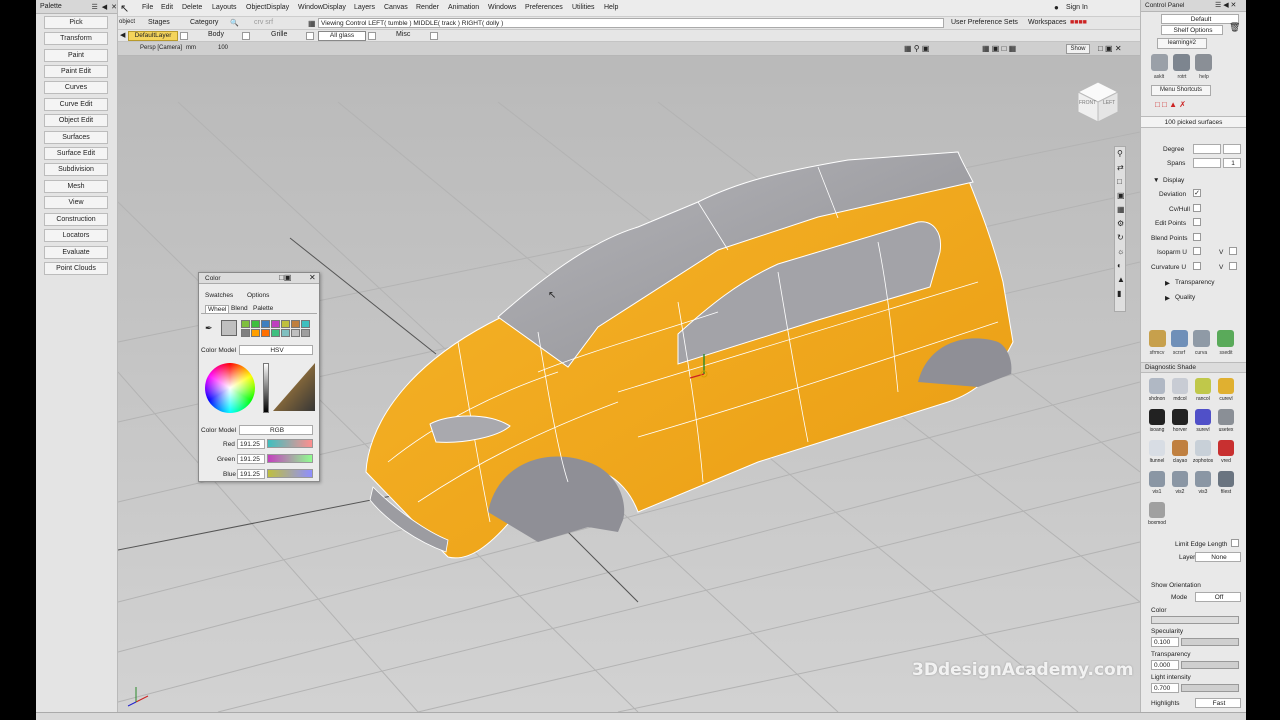  Describe the element at coordinates (290, 473) in the screenshot. I see `blue-slider` at that location.